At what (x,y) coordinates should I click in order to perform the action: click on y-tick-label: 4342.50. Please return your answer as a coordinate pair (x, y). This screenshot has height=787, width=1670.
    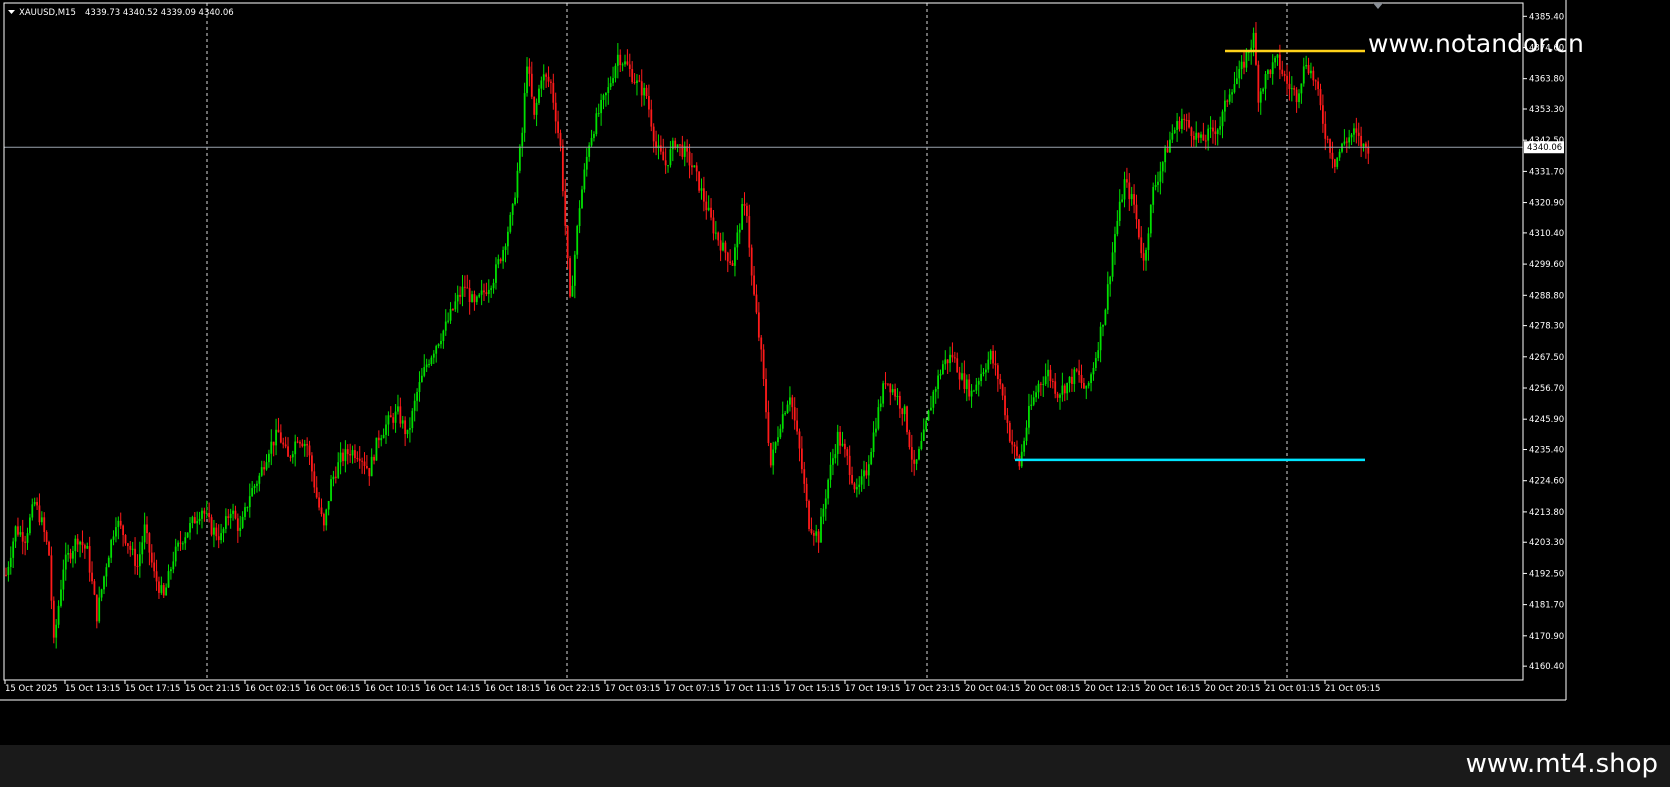
    Looking at the image, I should click on (1546, 141).